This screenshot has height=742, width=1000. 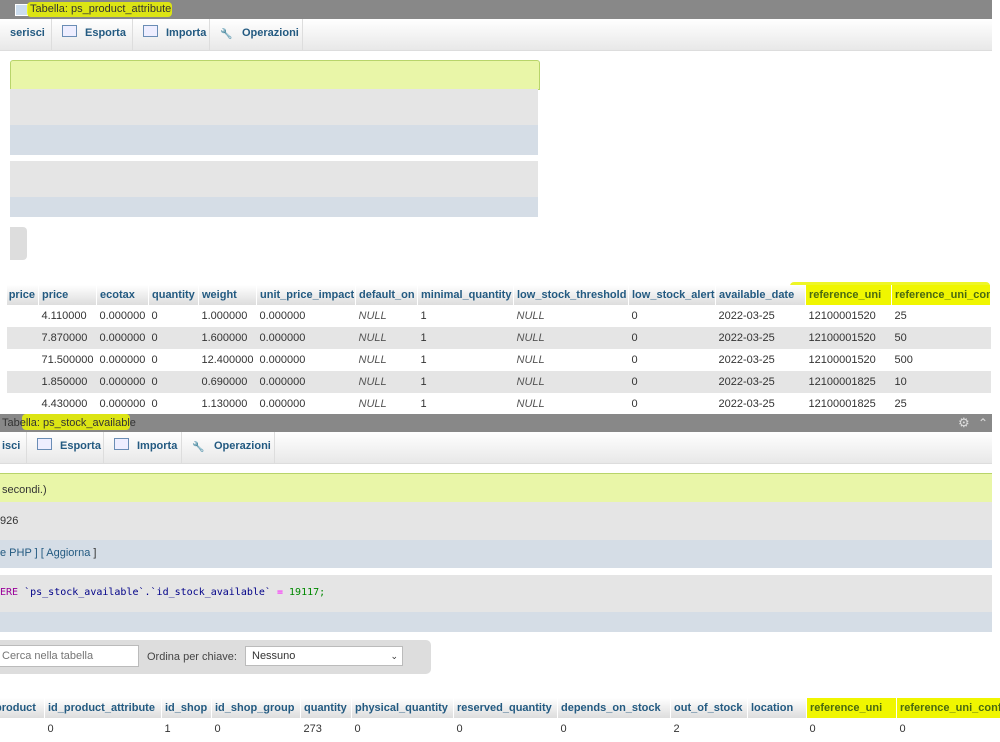 What do you see at coordinates (9, 592) in the screenshot?
I see `sql-keyword: ERE` at bounding box center [9, 592].